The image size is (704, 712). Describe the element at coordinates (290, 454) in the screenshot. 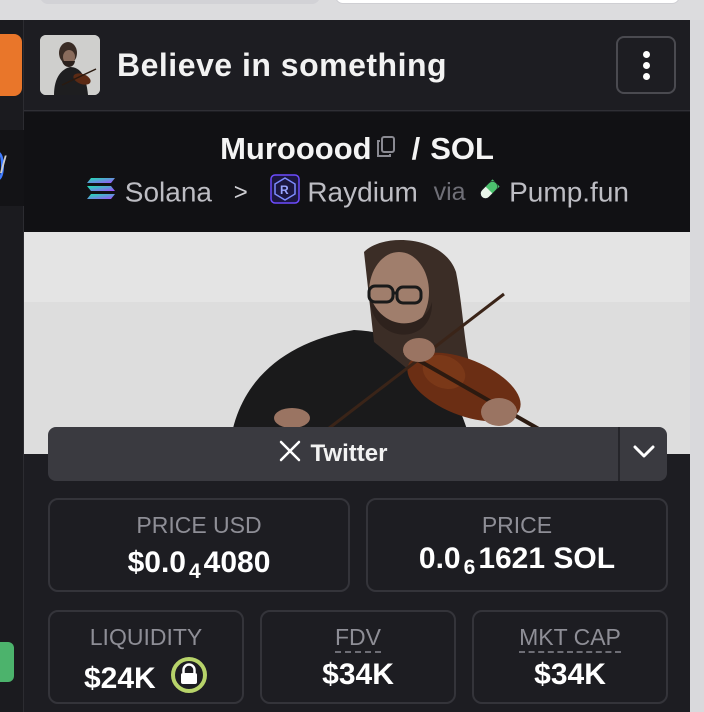

I see `x-logo-icon` at that location.